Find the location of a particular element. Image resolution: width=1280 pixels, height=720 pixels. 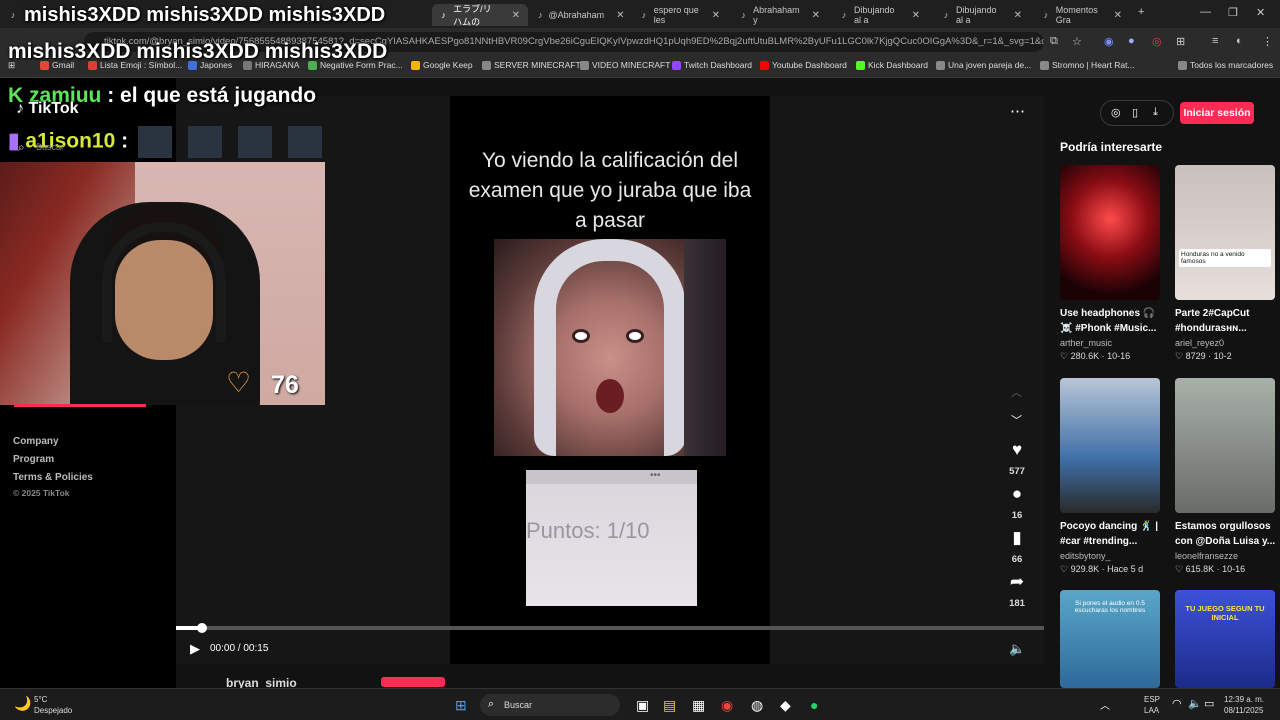

bookmark-video-minecraft: VIDEO MINECRAFT is located at coordinates (625, 65).